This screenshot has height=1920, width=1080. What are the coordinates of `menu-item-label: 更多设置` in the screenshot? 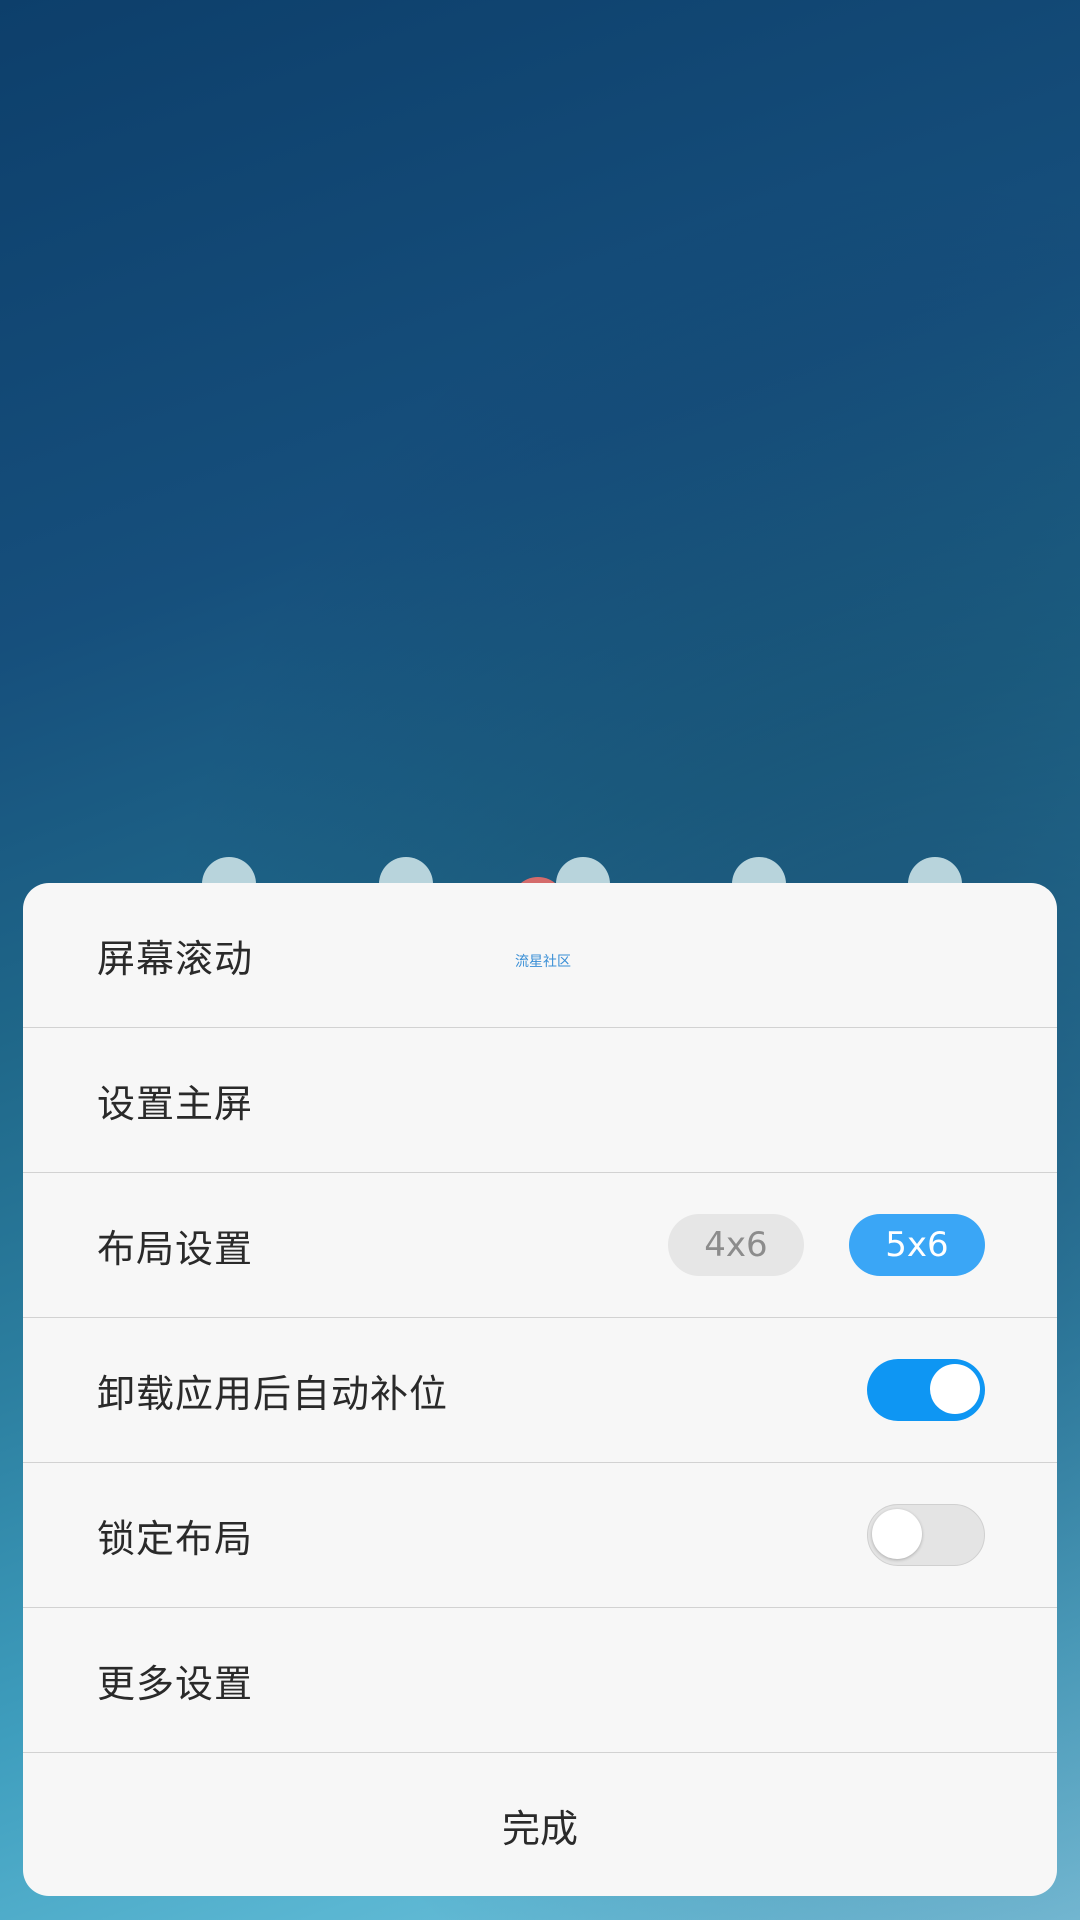 It's located at (175, 1683).